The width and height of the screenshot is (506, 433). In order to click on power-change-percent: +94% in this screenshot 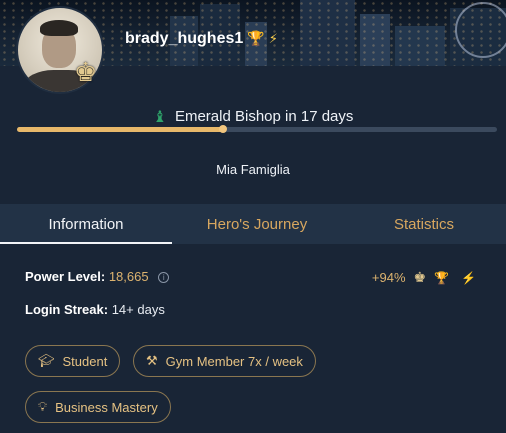, I will do `click(388, 277)`.